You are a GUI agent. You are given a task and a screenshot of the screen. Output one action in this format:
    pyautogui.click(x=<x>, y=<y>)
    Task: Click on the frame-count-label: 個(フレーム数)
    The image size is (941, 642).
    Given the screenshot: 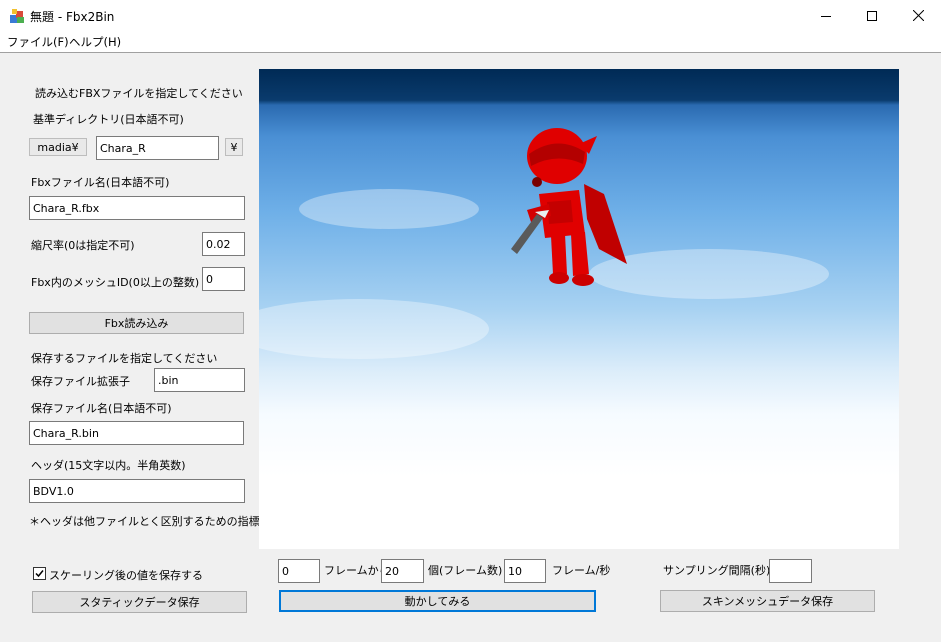 What is the action you would take?
    pyautogui.click(x=465, y=570)
    